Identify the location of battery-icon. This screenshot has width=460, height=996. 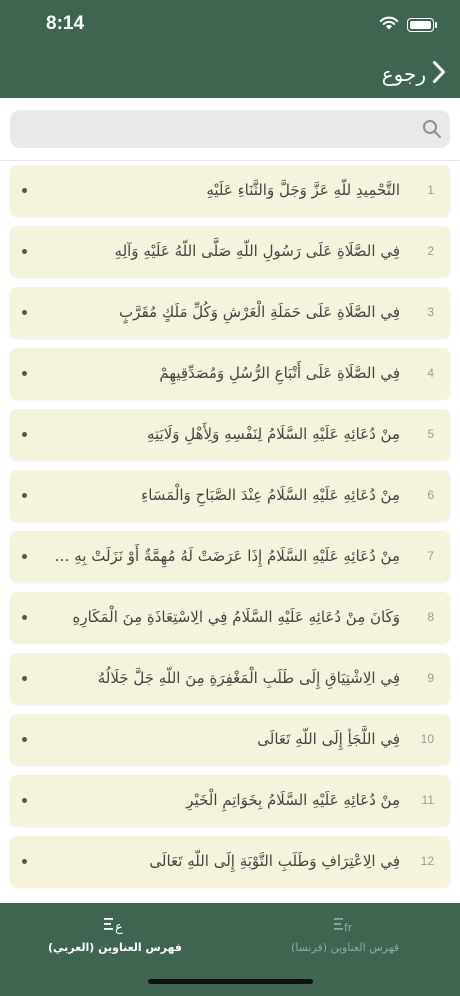
(422, 24).